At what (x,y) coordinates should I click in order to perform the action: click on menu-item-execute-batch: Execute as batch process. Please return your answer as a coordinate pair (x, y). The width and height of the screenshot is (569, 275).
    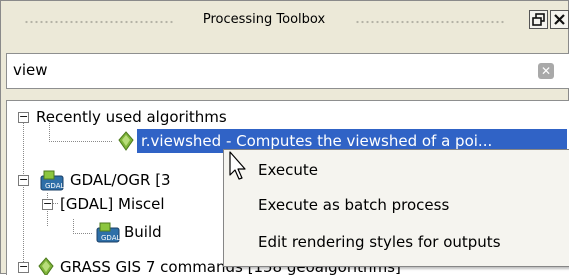
    Looking at the image, I should click on (396, 205).